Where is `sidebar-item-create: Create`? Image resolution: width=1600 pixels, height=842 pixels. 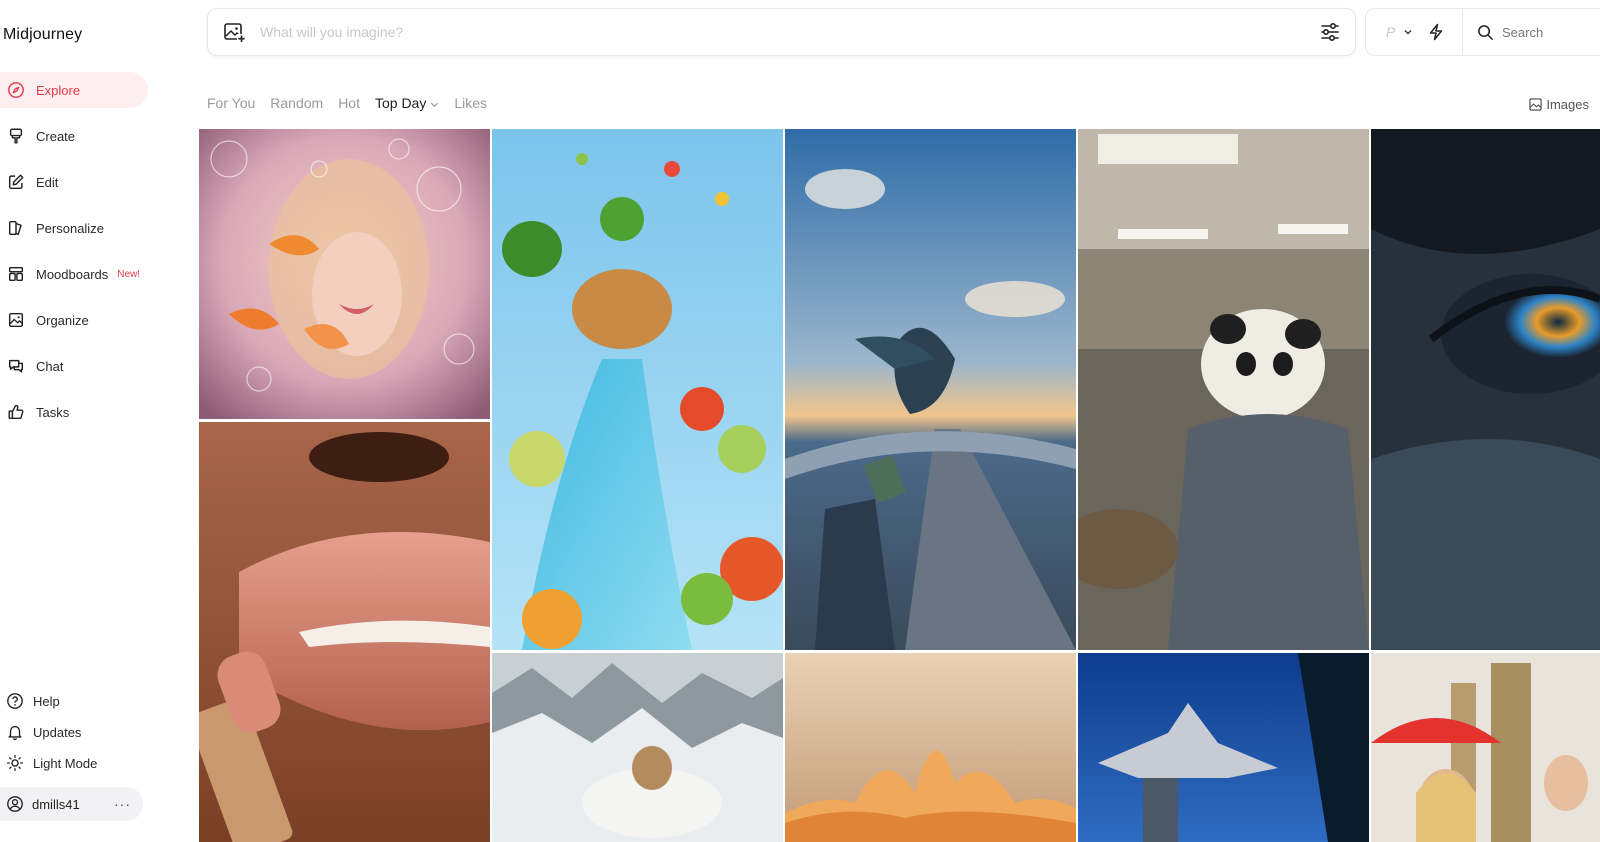
sidebar-item-create: Create is located at coordinates (74, 136).